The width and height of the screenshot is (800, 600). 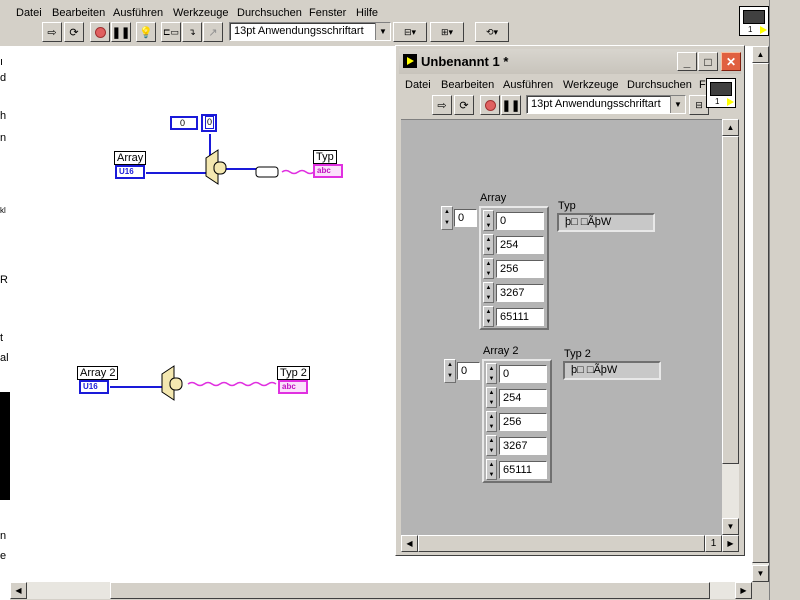 What do you see at coordinates (121, 32) in the screenshot?
I see `pause-button: ❚❚` at bounding box center [121, 32].